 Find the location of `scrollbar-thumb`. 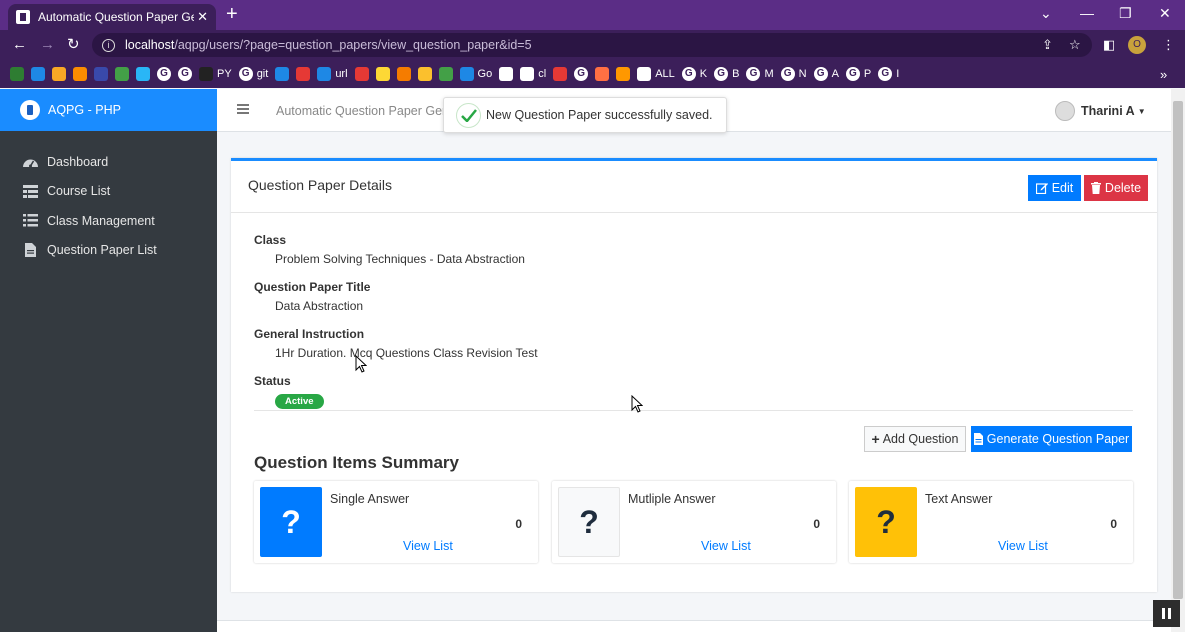

scrollbar-thumb is located at coordinates (1178, 350).